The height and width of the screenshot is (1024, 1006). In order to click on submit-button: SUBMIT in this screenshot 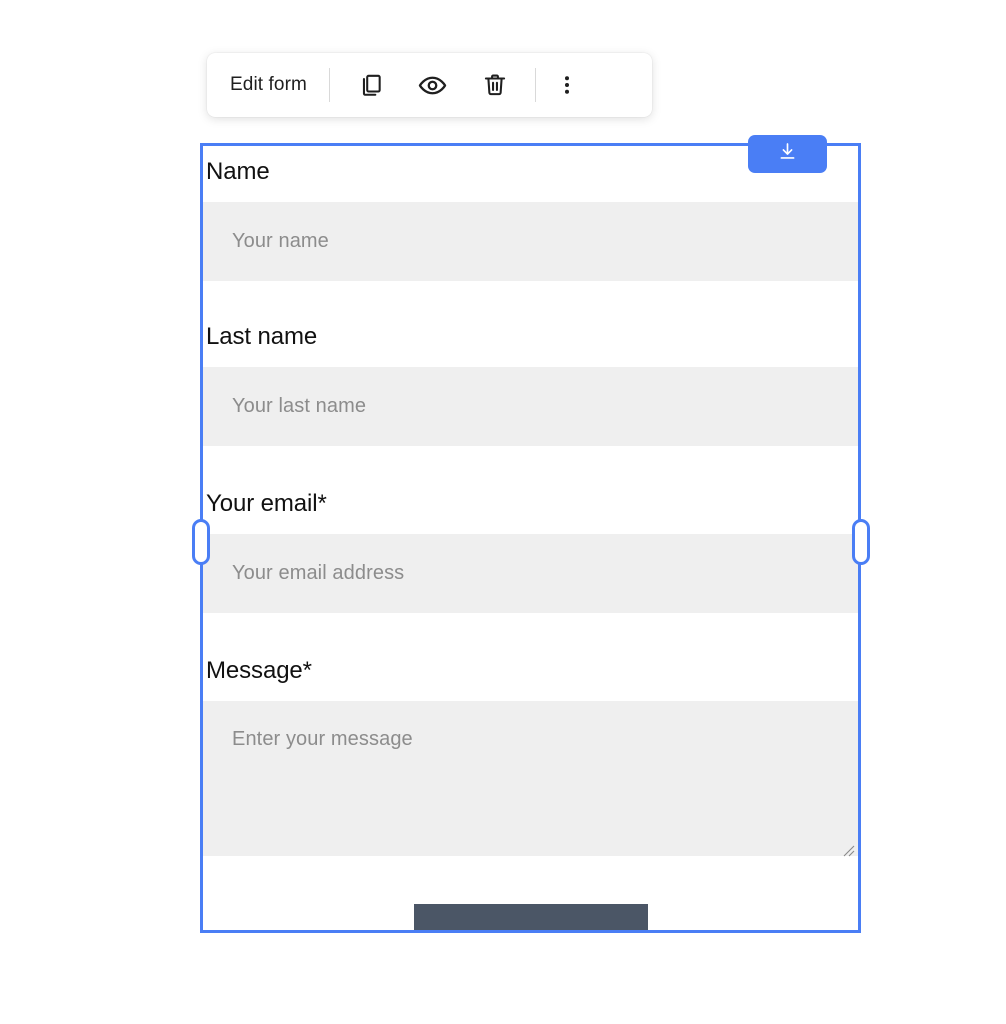, I will do `click(530, 917)`.